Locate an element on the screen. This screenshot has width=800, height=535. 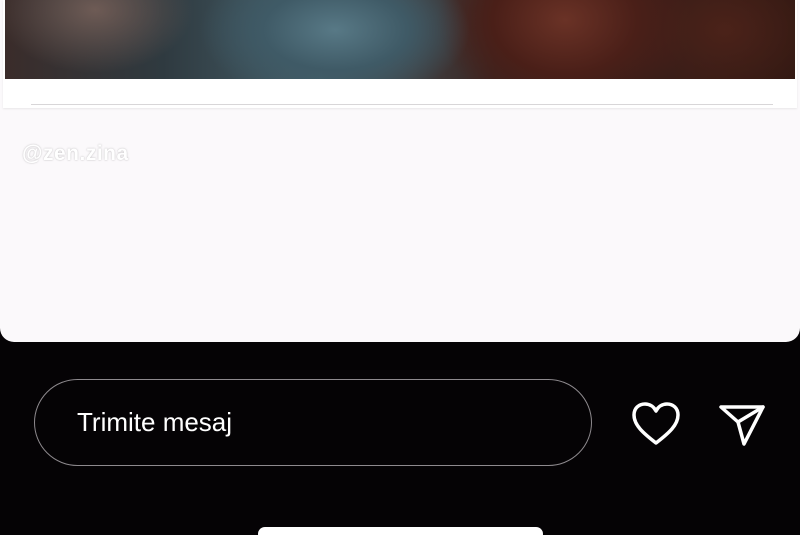
mention-sticker: @zen.zina is located at coordinates (75, 154).